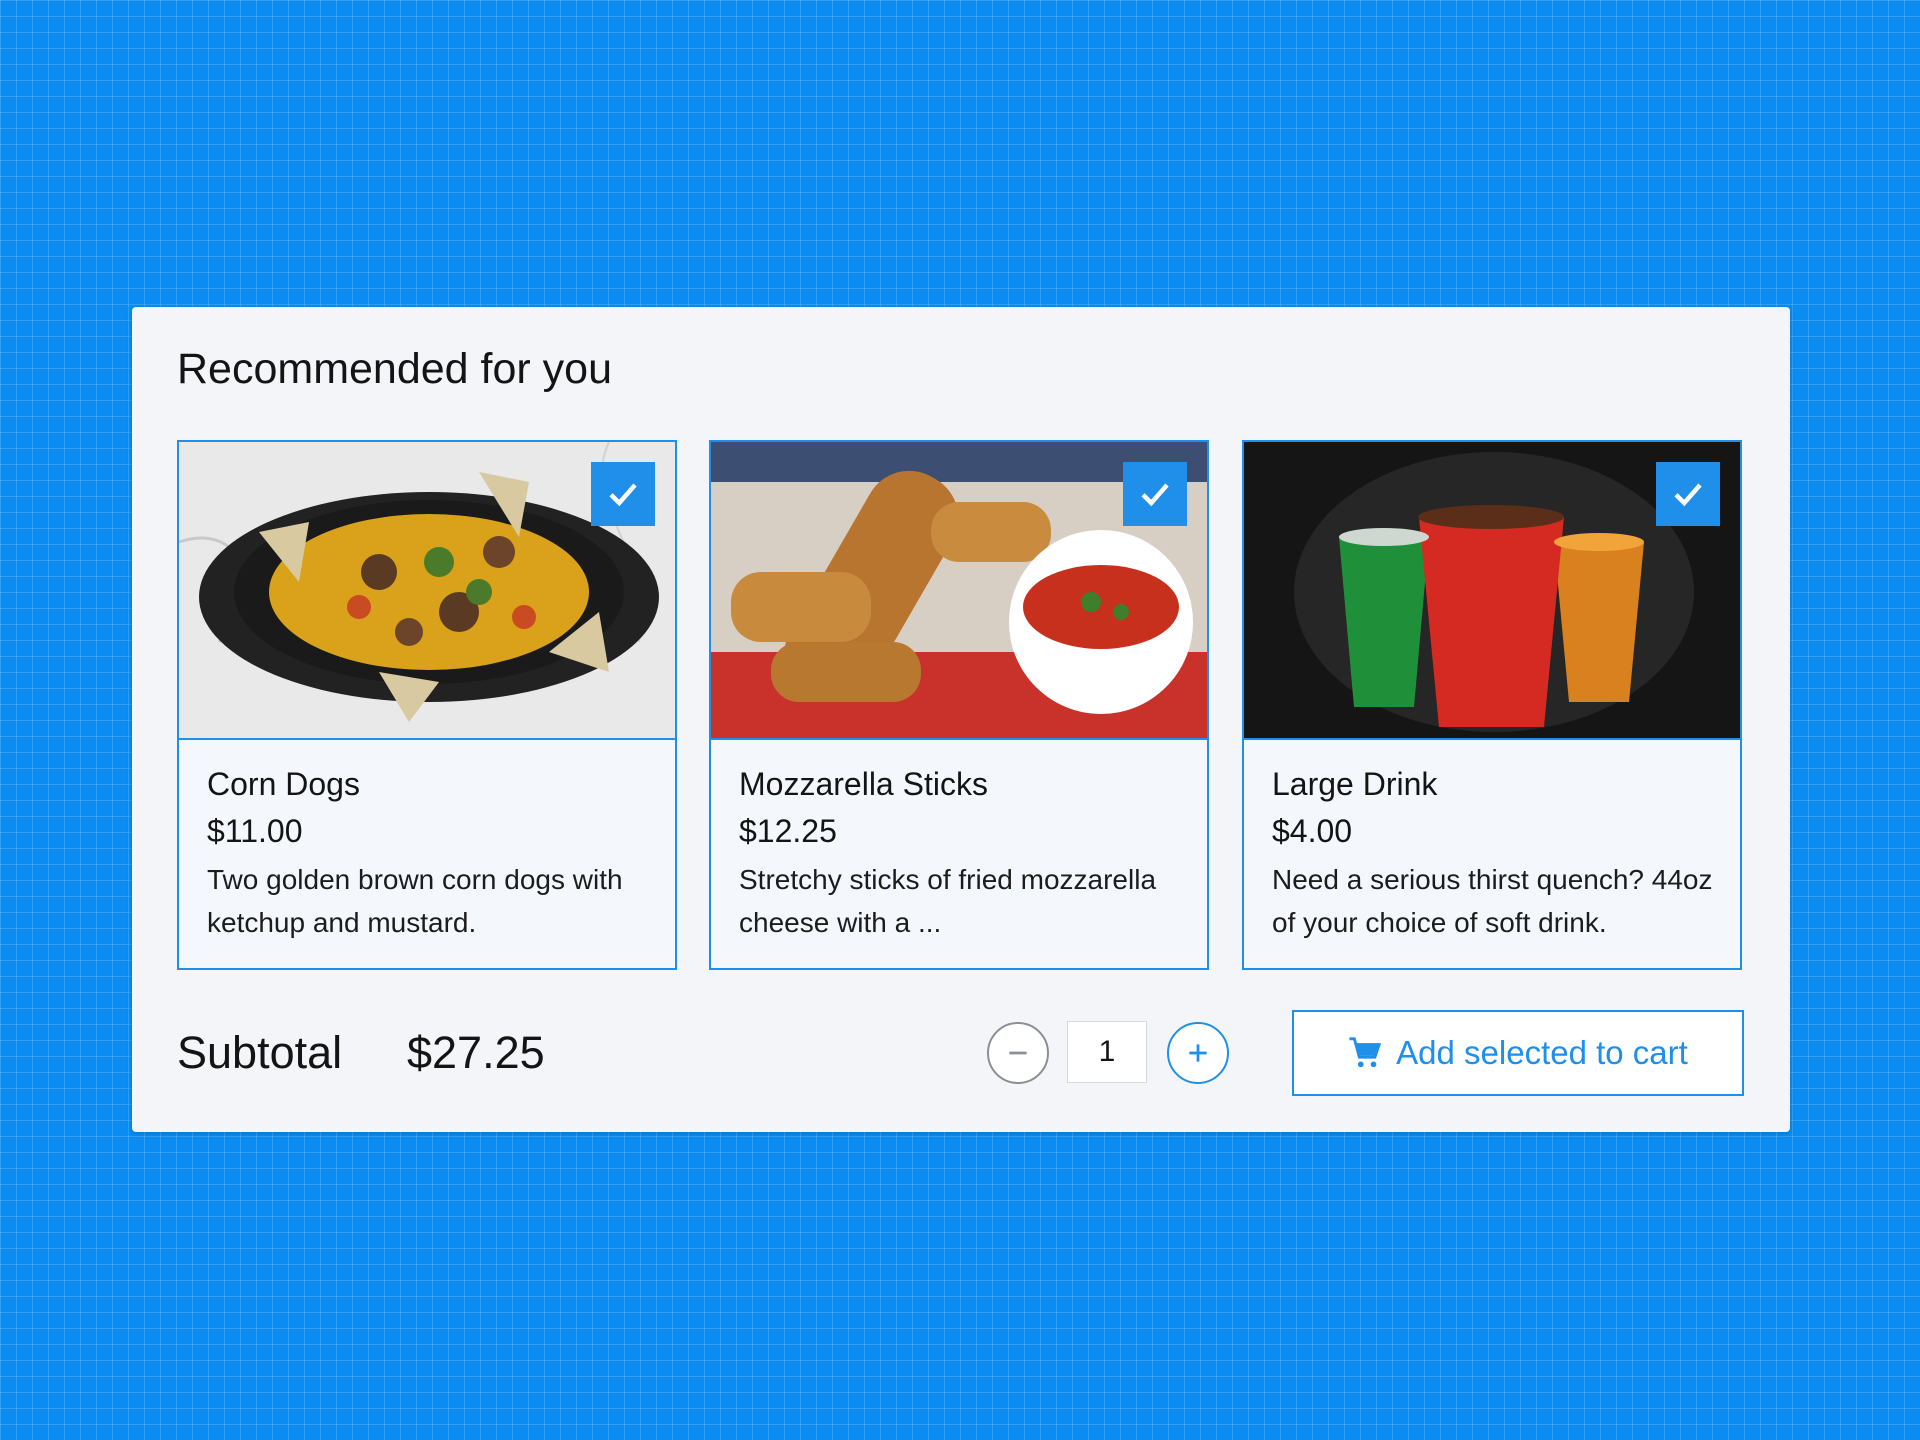 The height and width of the screenshot is (1440, 1920). What do you see at coordinates (1355, 784) in the screenshot?
I see `product-name: Large Drink` at bounding box center [1355, 784].